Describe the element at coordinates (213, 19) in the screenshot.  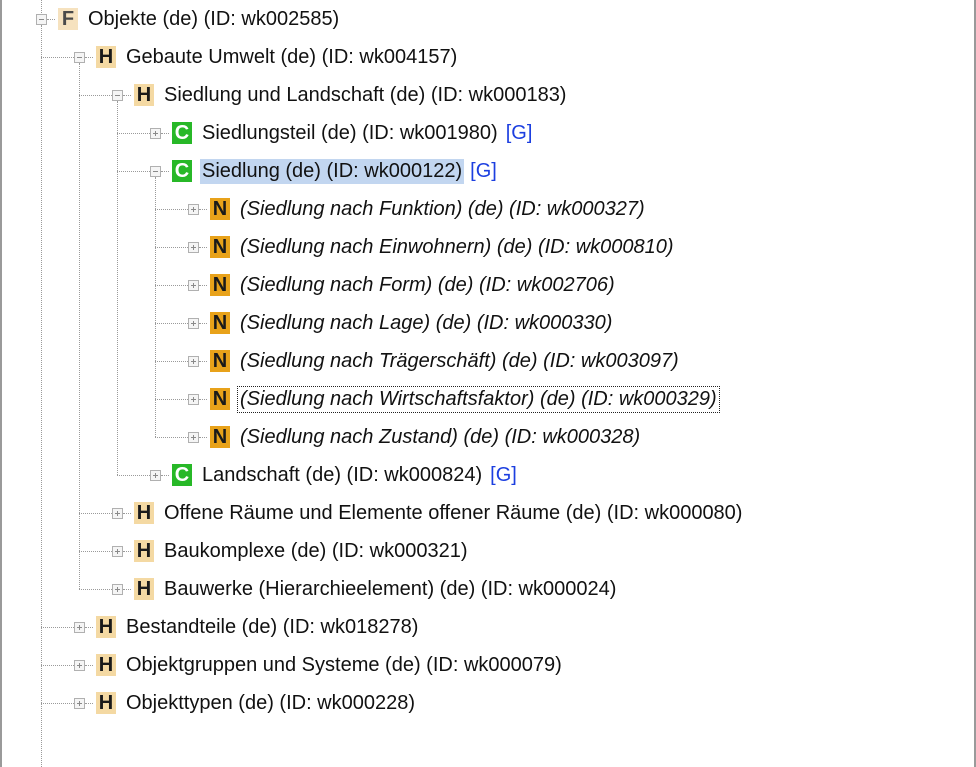
I see `tree-node-label: Objekte (de) (ID: wk002585)` at that location.